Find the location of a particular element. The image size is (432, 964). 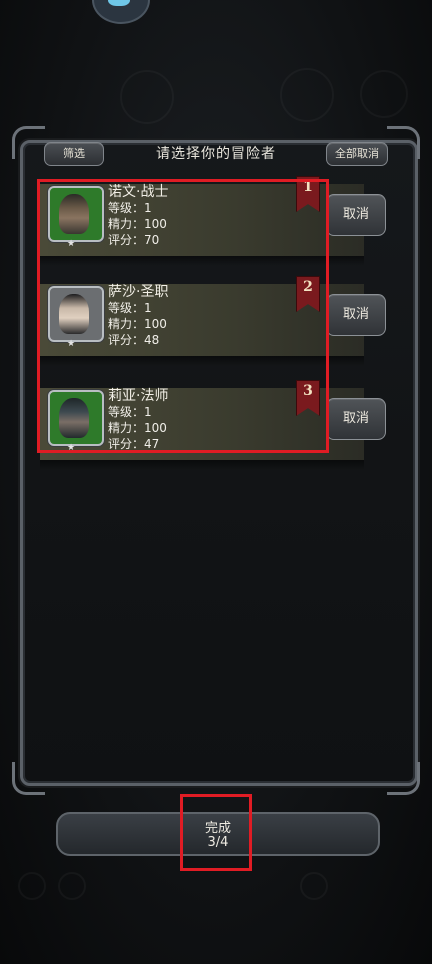

top-emblem is located at coordinates (121, 12).